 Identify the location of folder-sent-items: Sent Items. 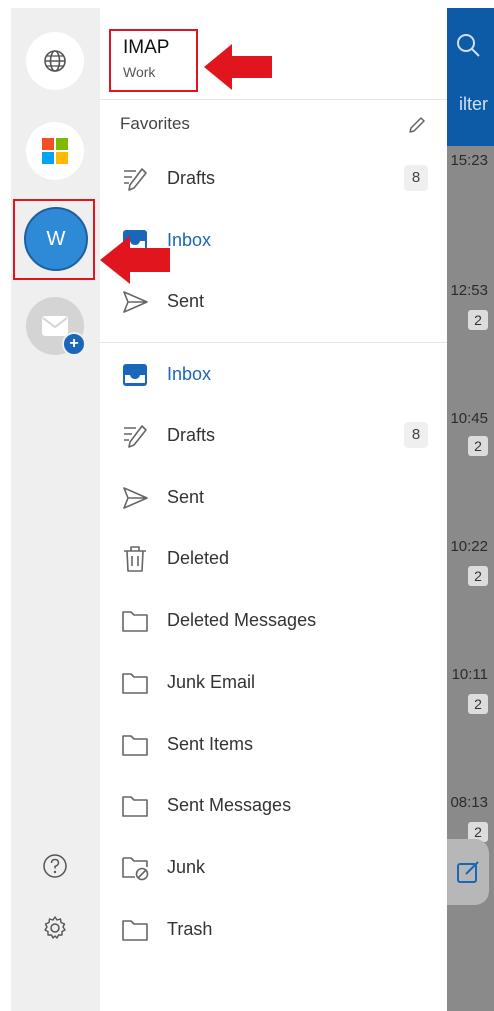
(273, 745).